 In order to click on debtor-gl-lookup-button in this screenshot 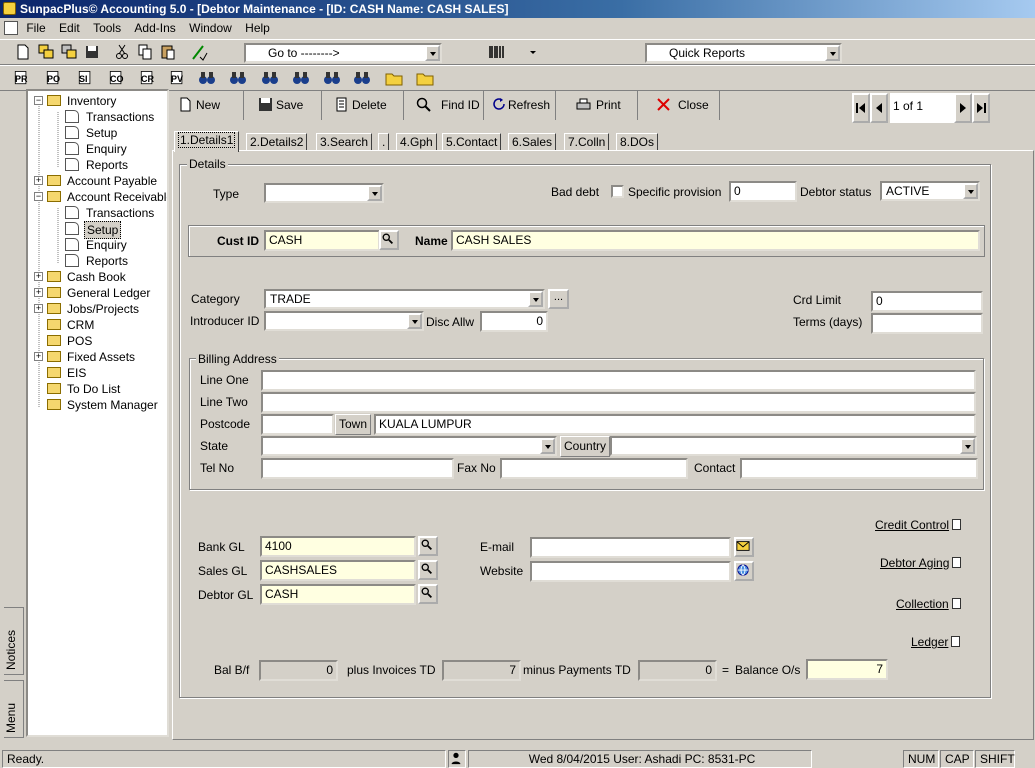, I will do `click(428, 594)`.